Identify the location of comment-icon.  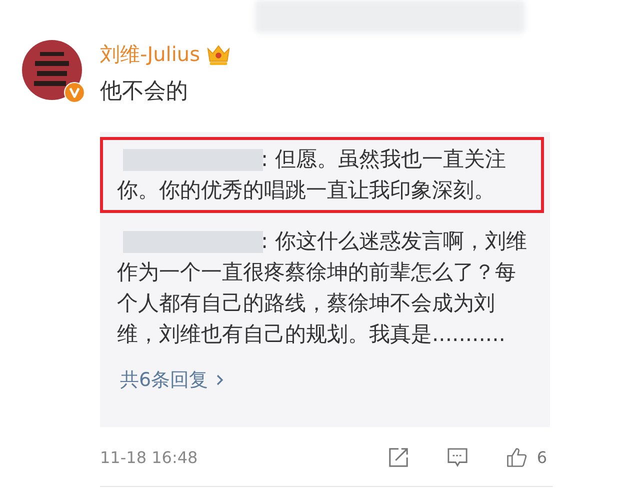
(457, 457).